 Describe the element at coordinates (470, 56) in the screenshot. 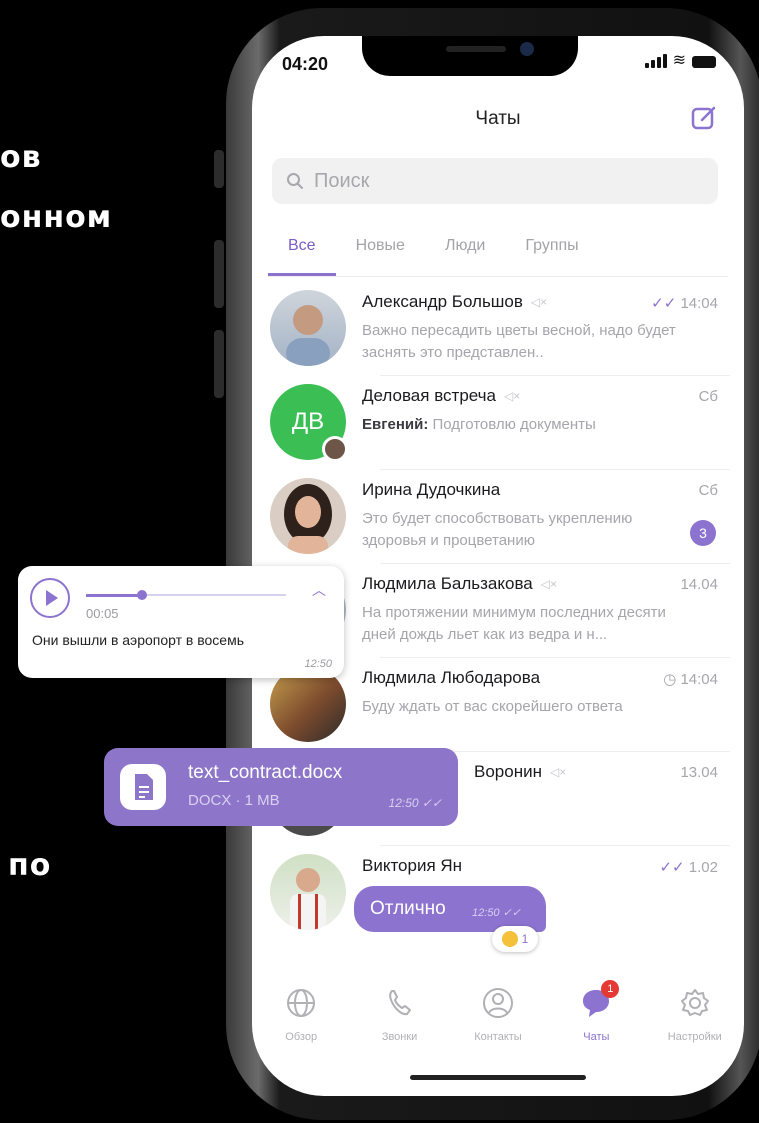

I see `notch` at that location.